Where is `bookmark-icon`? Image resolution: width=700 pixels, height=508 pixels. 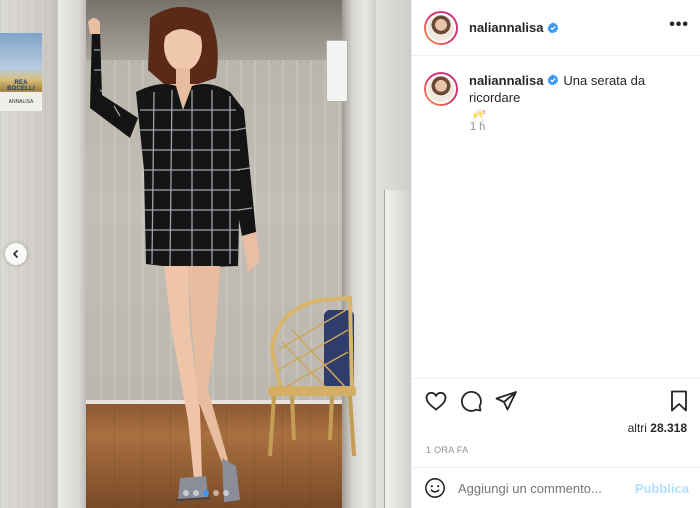 bookmark-icon is located at coordinates (679, 401).